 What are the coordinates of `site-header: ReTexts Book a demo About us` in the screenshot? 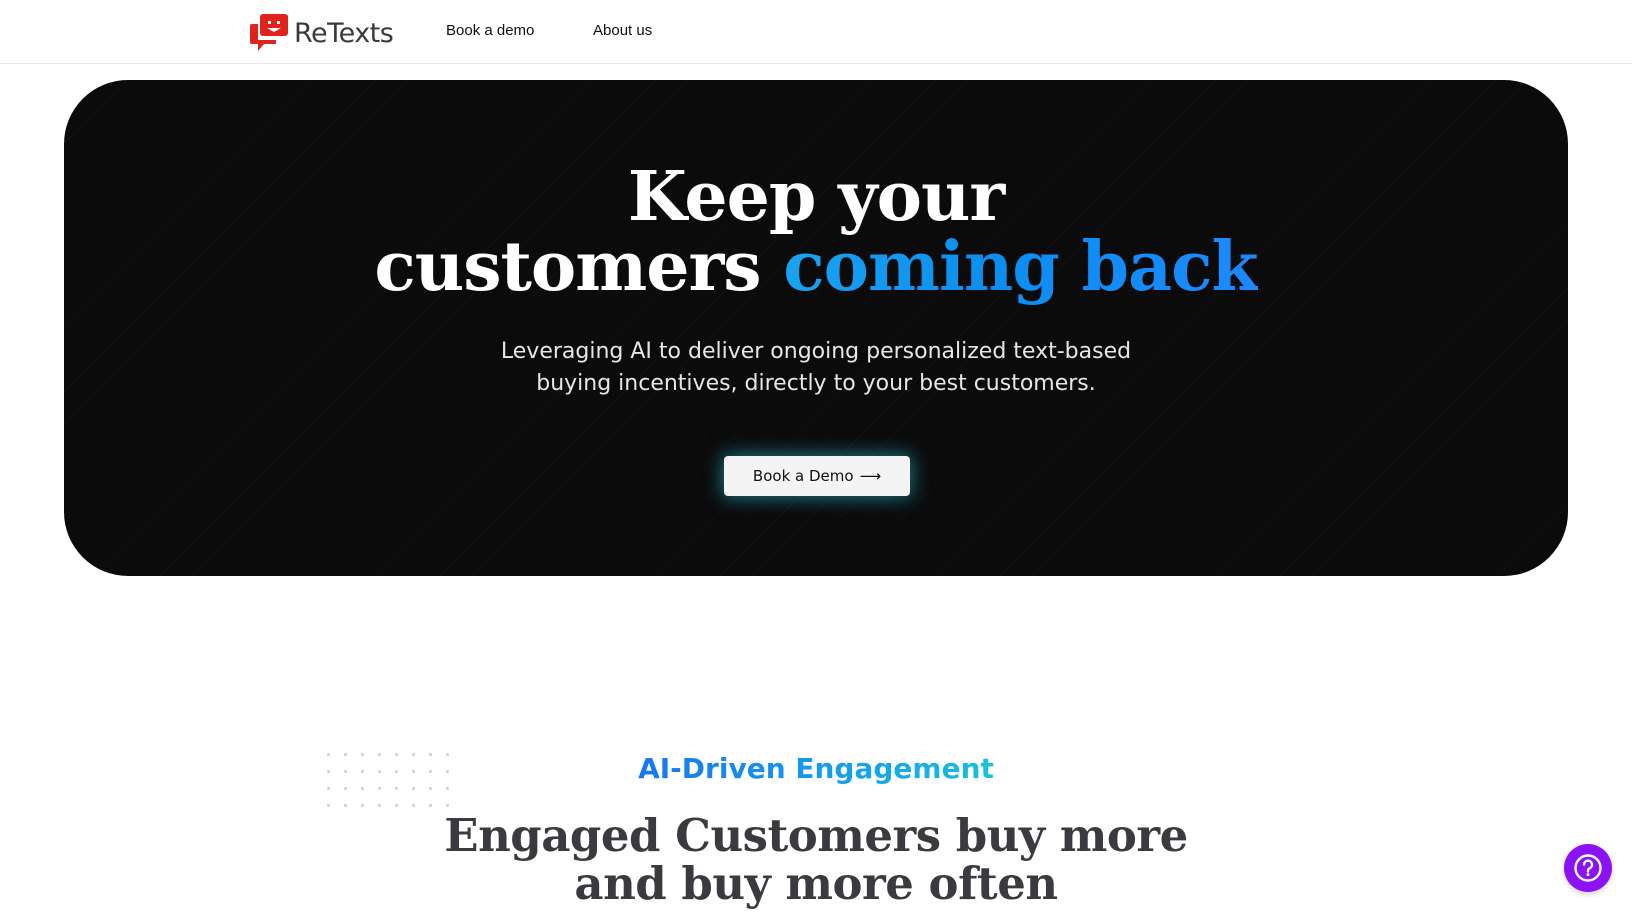 It's located at (816, 32).